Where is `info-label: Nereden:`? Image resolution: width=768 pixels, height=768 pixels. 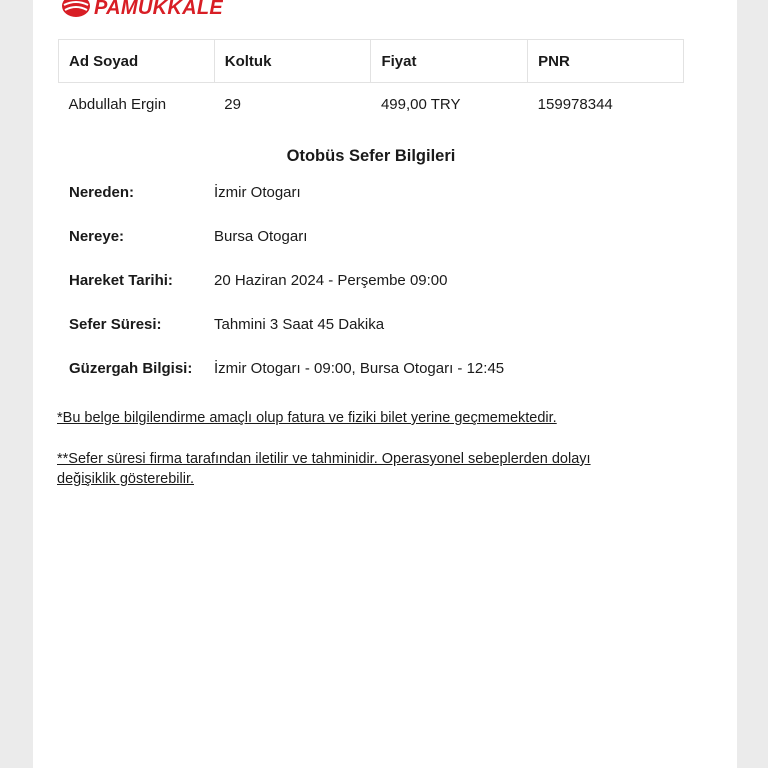 info-label: Nereden: is located at coordinates (102, 192).